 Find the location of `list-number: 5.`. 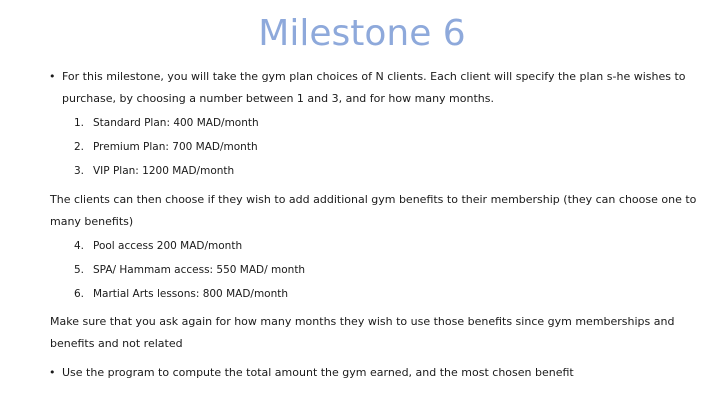

list-number: 5. is located at coordinates (78, 270).